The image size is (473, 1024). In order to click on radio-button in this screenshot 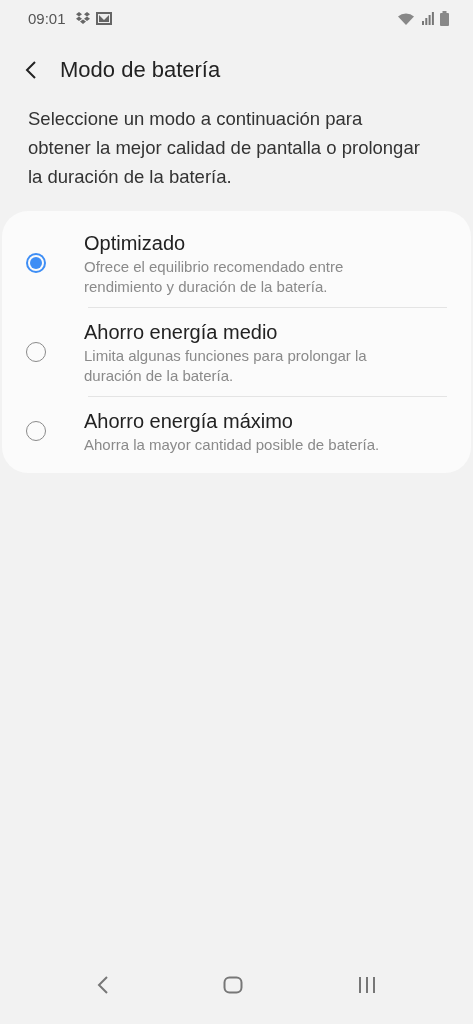, I will do `click(36, 263)`.